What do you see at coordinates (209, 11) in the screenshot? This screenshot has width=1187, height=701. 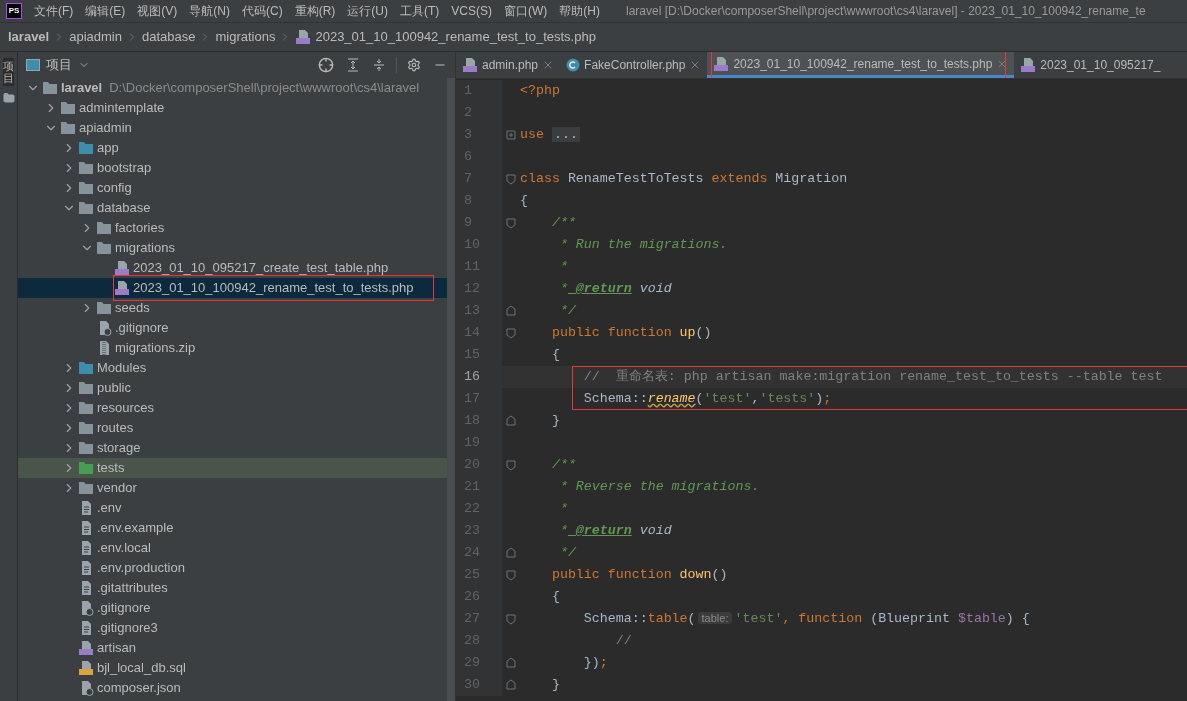 I see `menu-item: 导航(N)` at bounding box center [209, 11].